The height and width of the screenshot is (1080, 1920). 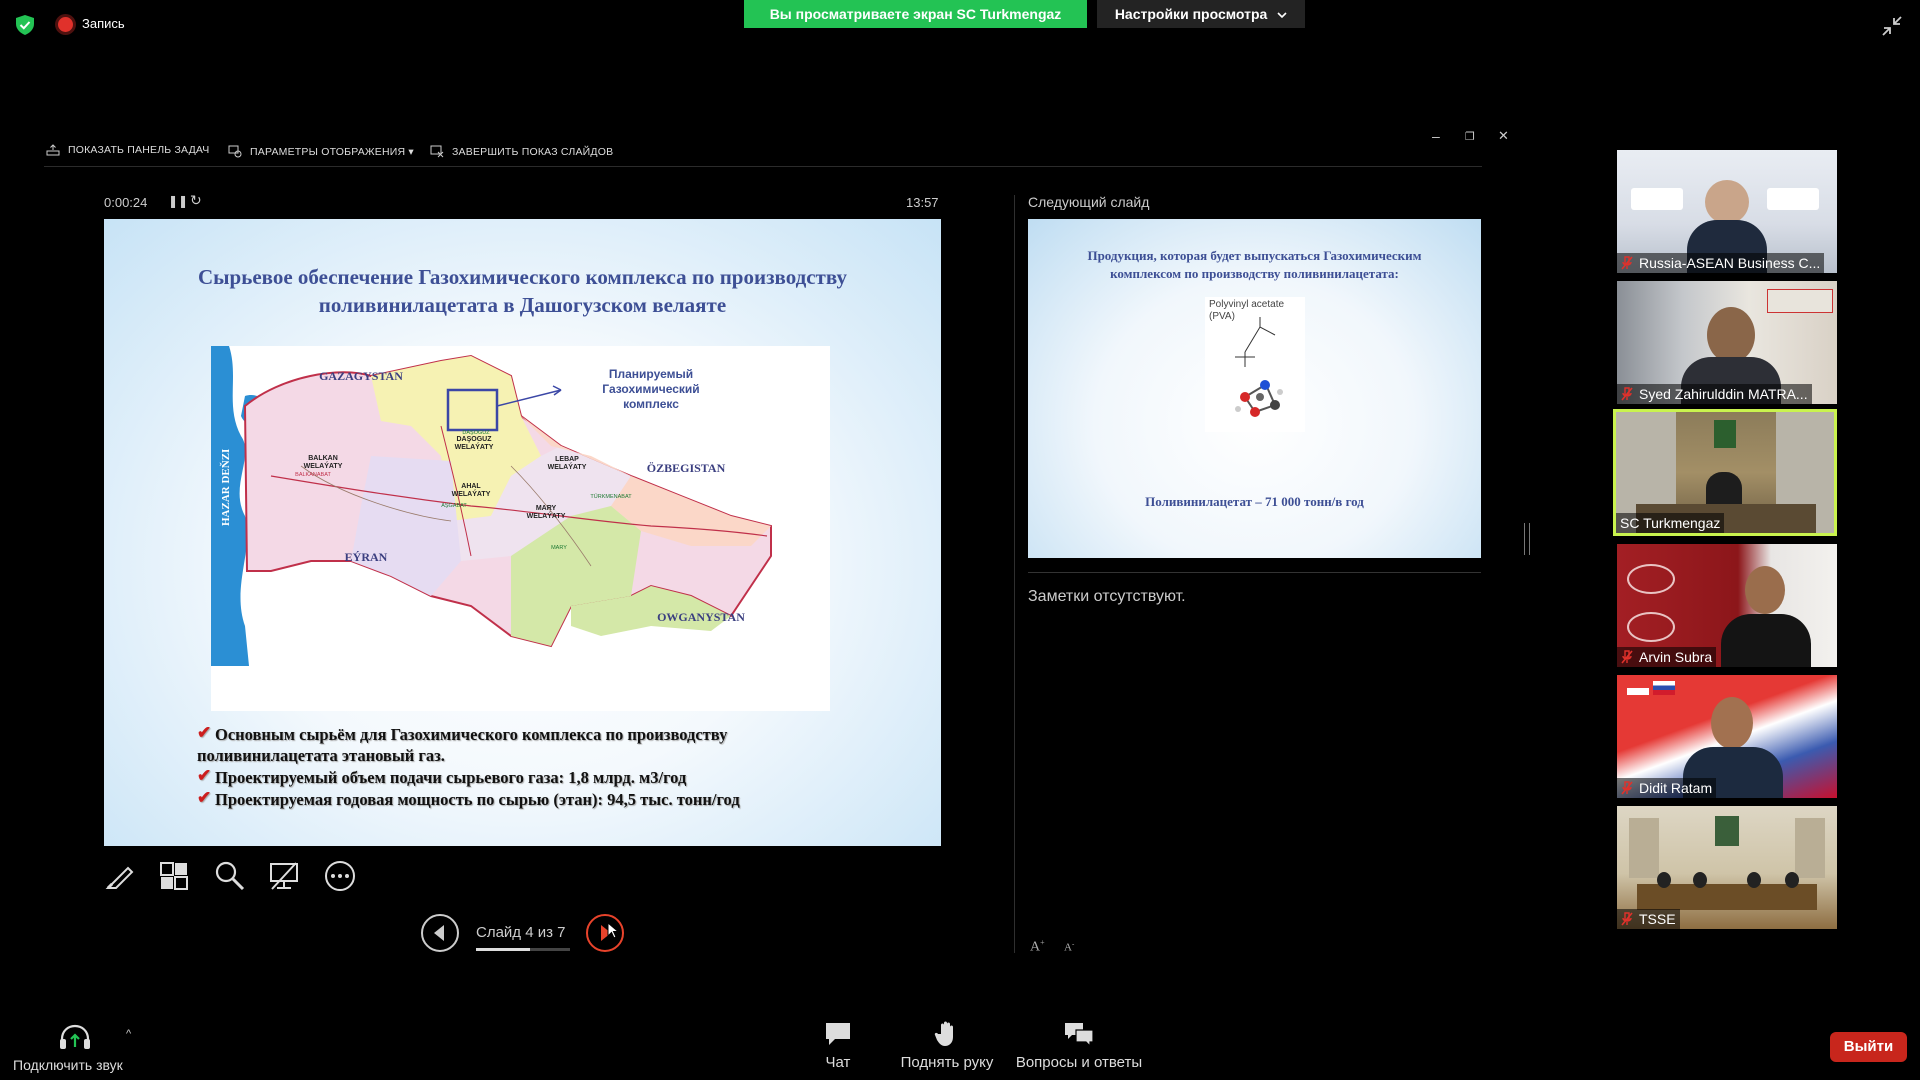 What do you see at coordinates (838, 1062) in the screenshot?
I see `chat-label: Чат` at bounding box center [838, 1062].